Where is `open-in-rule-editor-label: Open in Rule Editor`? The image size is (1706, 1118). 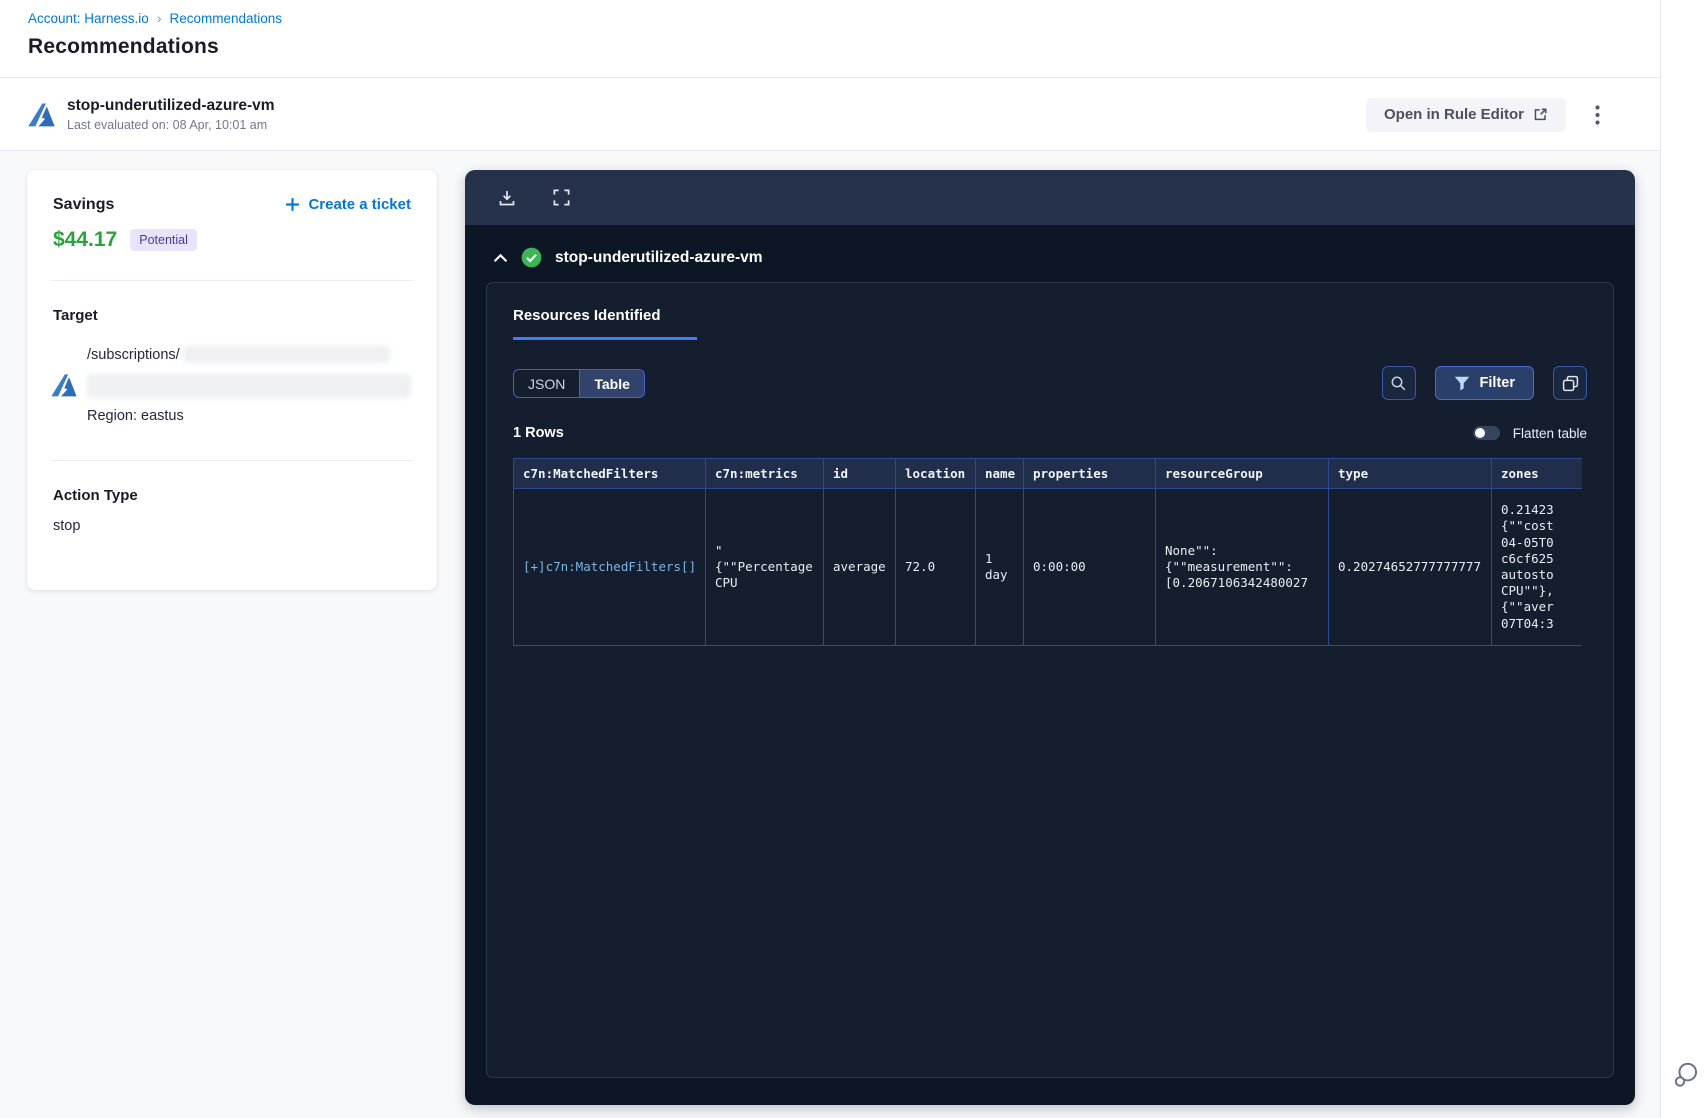 open-in-rule-editor-label: Open in Rule Editor is located at coordinates (1453, 114).